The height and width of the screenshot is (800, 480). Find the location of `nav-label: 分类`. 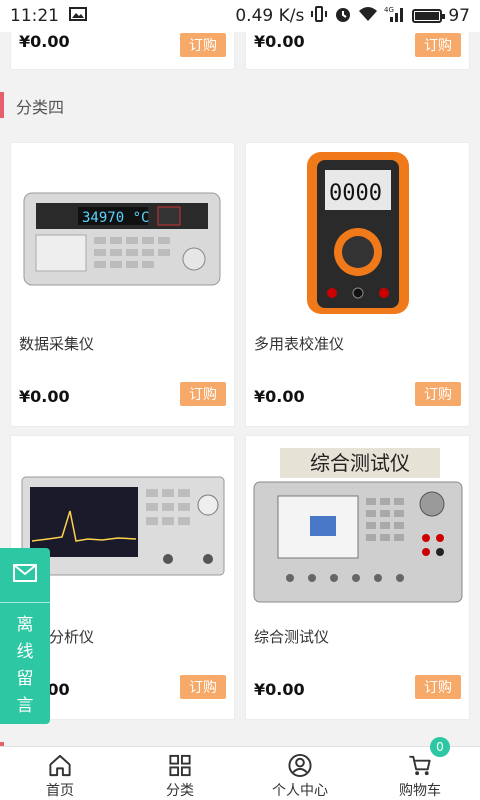

nav-label: 分类 is located at coordinates (180, 791).